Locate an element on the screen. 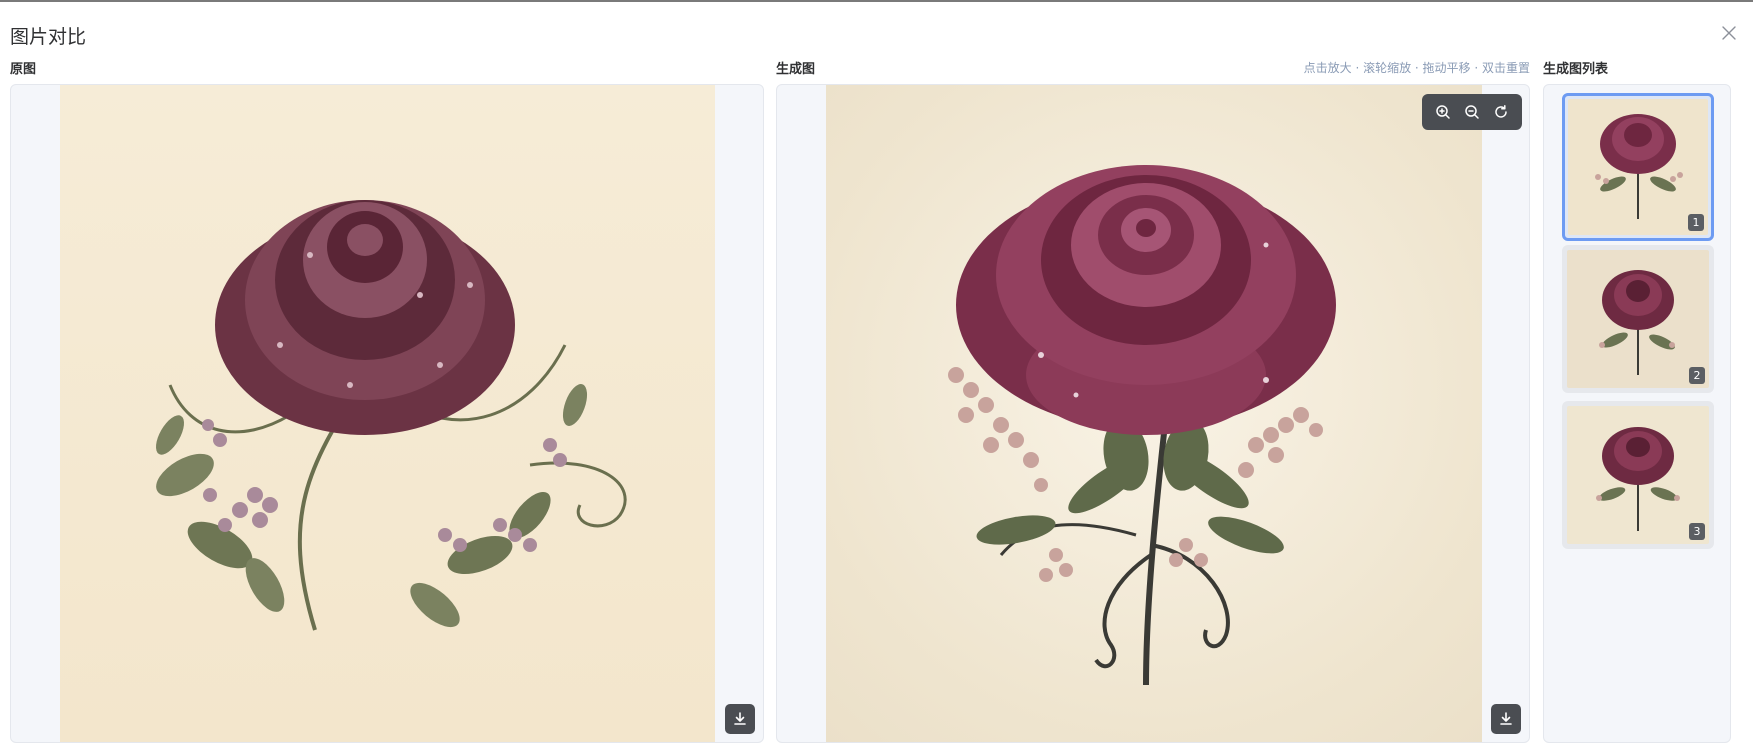  download-generated-button is located at coordinates (1506, 719).